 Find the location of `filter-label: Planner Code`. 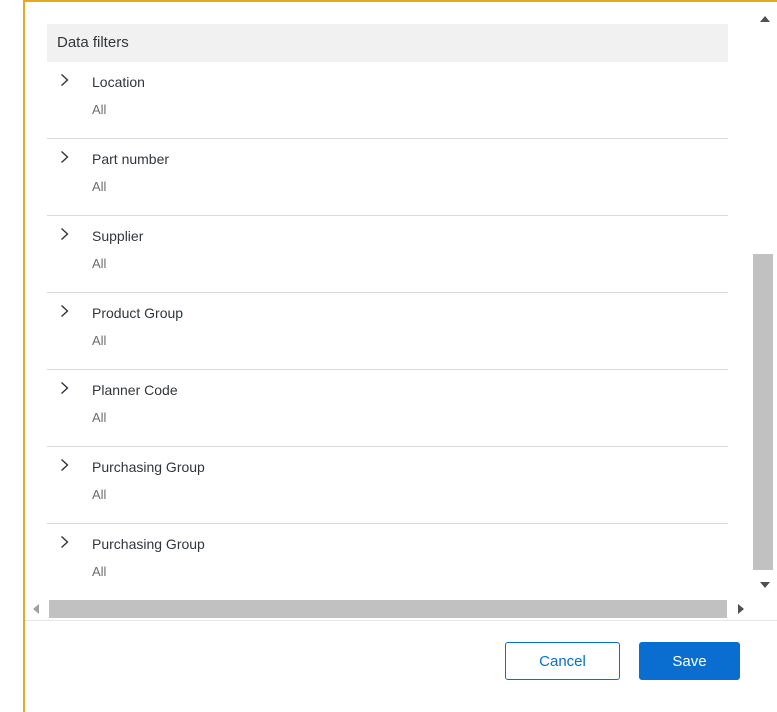

filter-label: Planner Code is located at coordinates (135, 390).